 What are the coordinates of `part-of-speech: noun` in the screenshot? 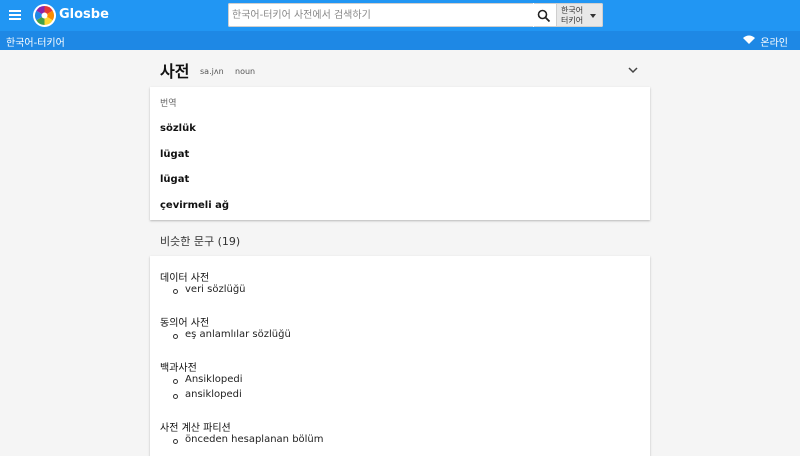 It's located at (245, 71).